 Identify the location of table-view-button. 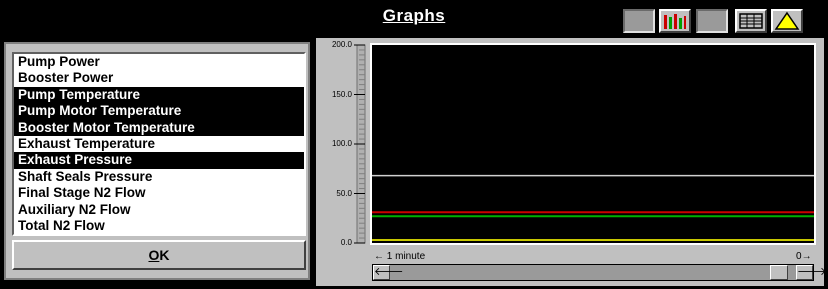
(751, 21).